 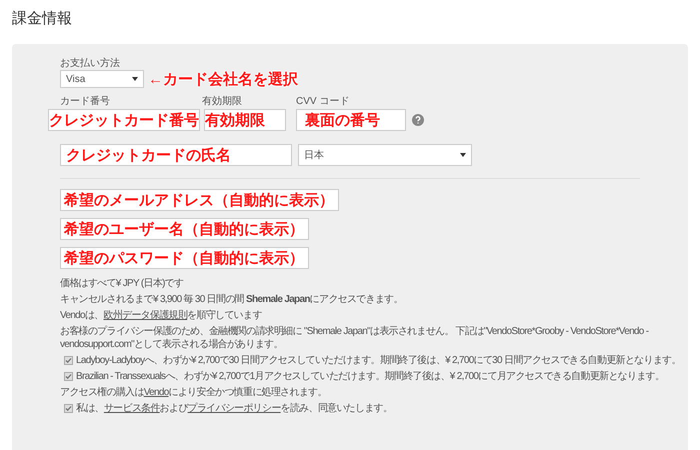 What do you see at coordinates (102, 79) in the screenshot?
I see `payment-select: Visa` at bounding box center [102, 79].